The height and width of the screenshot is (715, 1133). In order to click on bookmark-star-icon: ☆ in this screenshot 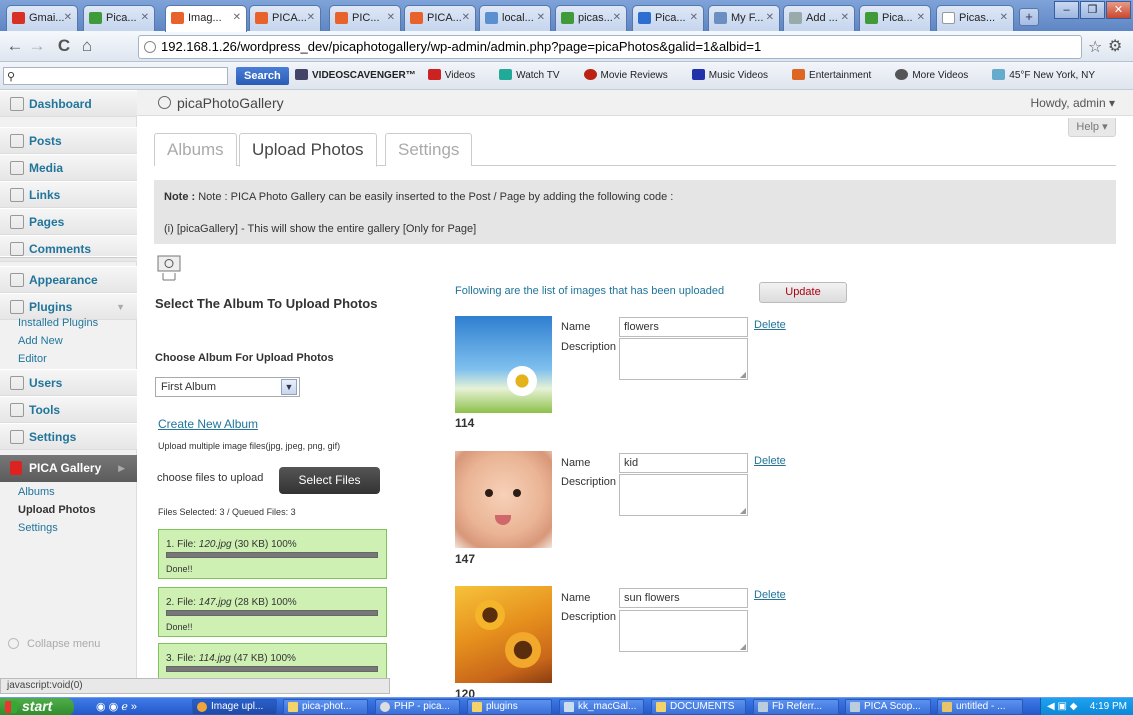, I will do `click(1095, 47)`.